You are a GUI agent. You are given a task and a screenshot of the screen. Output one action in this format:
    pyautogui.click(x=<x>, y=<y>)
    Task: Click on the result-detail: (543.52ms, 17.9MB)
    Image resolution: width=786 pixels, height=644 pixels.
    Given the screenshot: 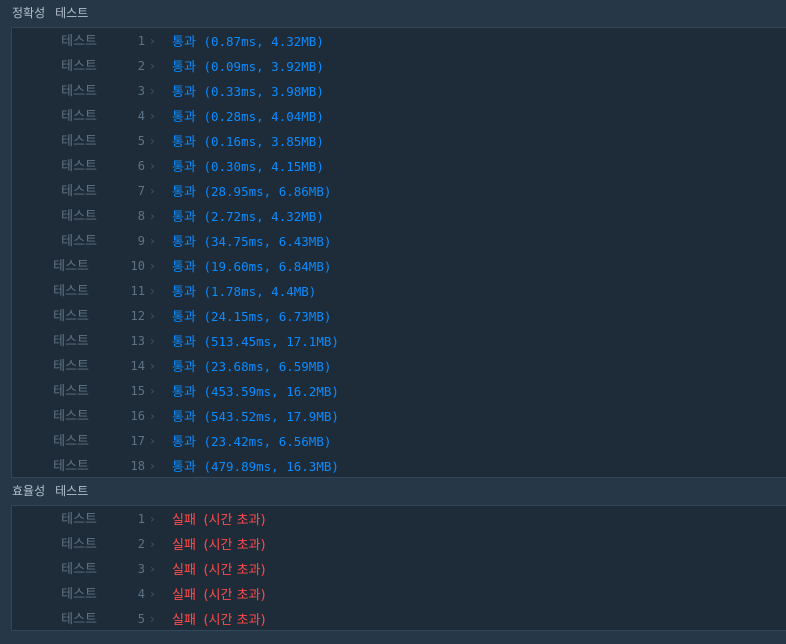 What is the action you would take?
    pyautogui.click(x=271, y=416)
    